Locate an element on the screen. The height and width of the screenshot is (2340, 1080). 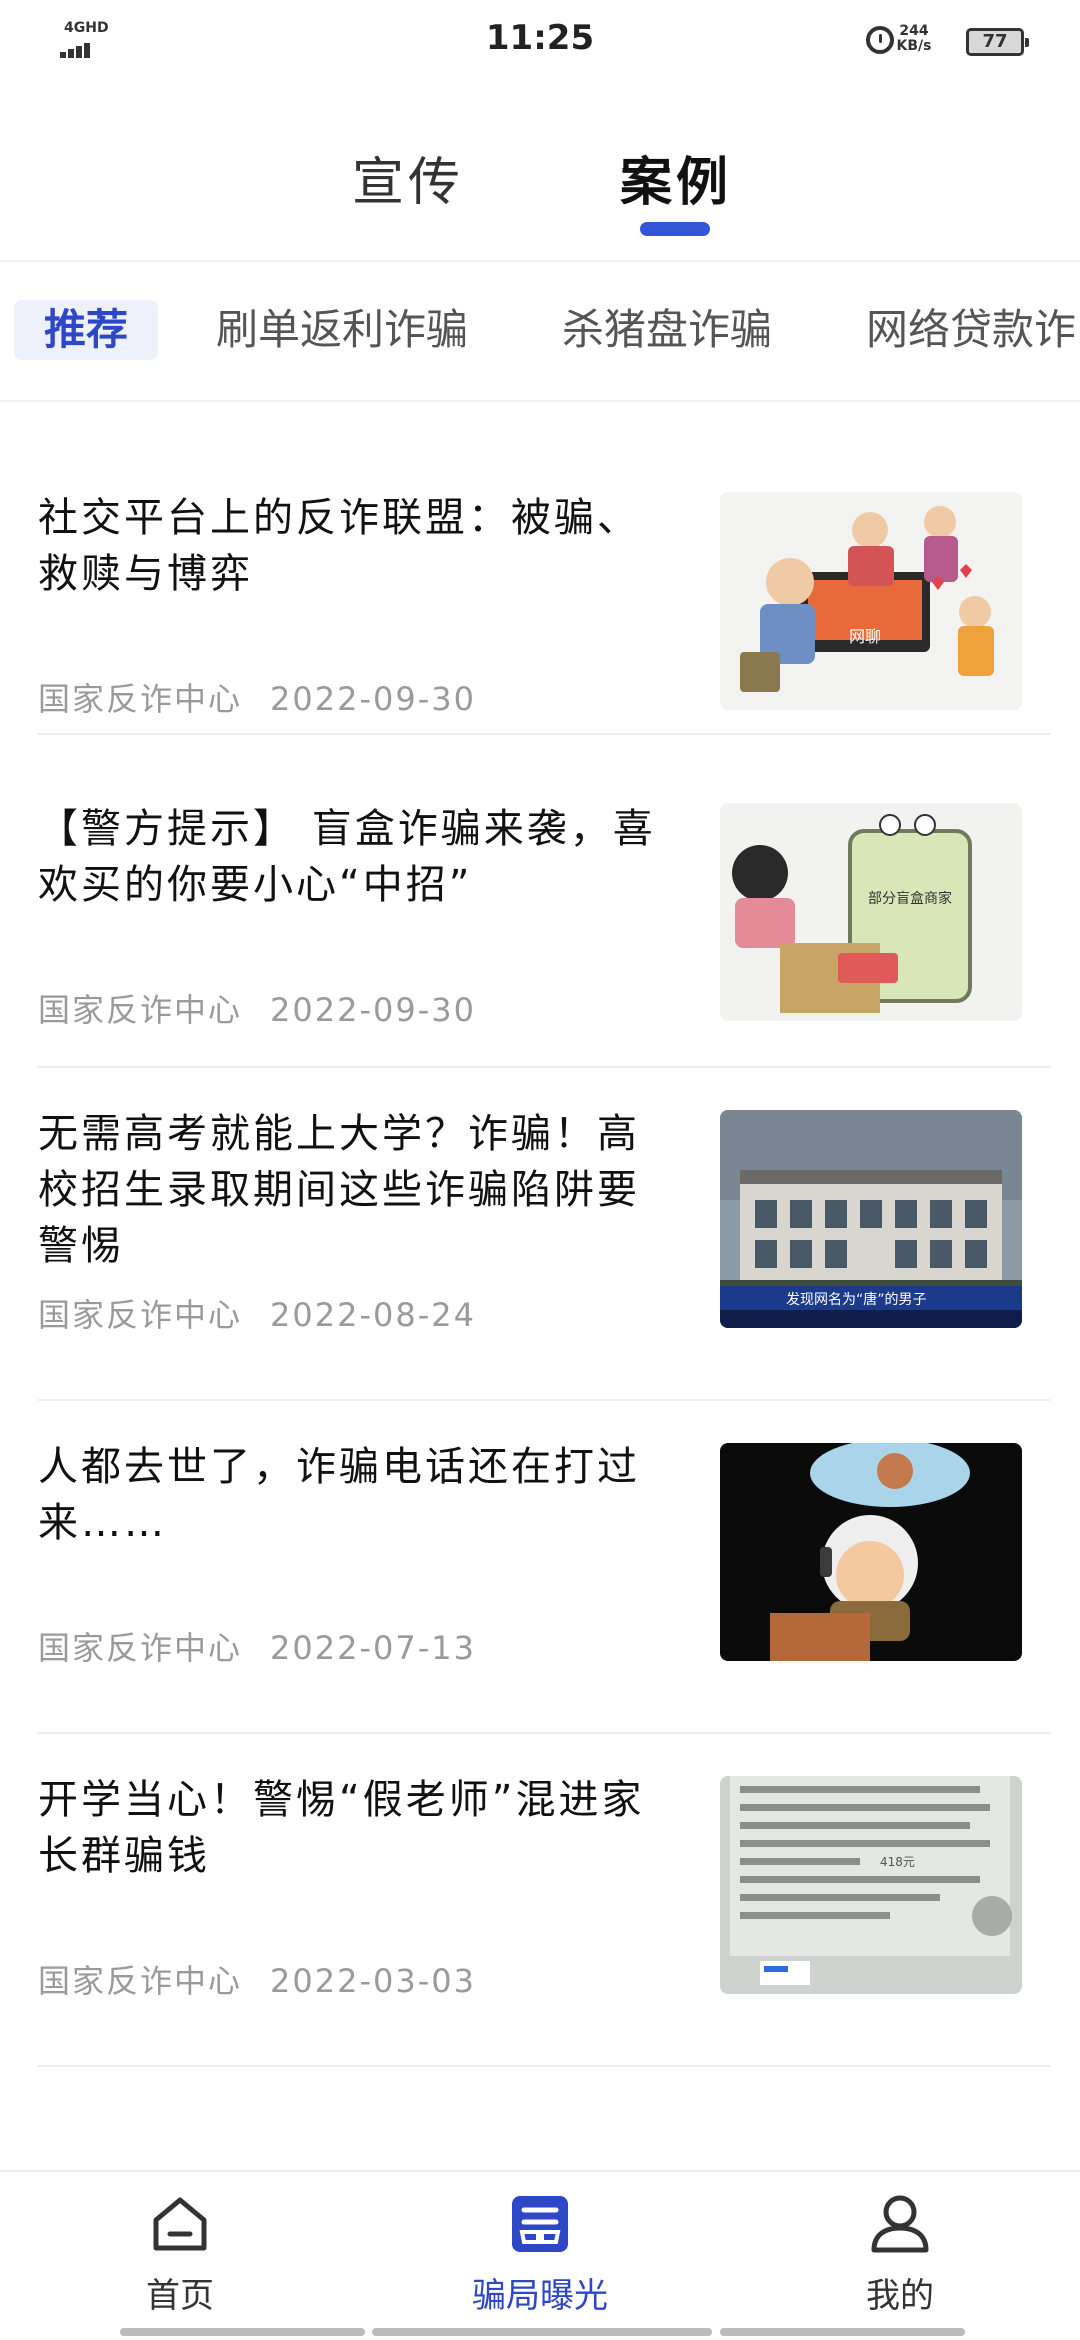
article-item: 社交平台上的反诈联盟：被骗、救赎与博弈 国家反诈中心 2022-09-30 网聊 is located at coordinates (540, 568).